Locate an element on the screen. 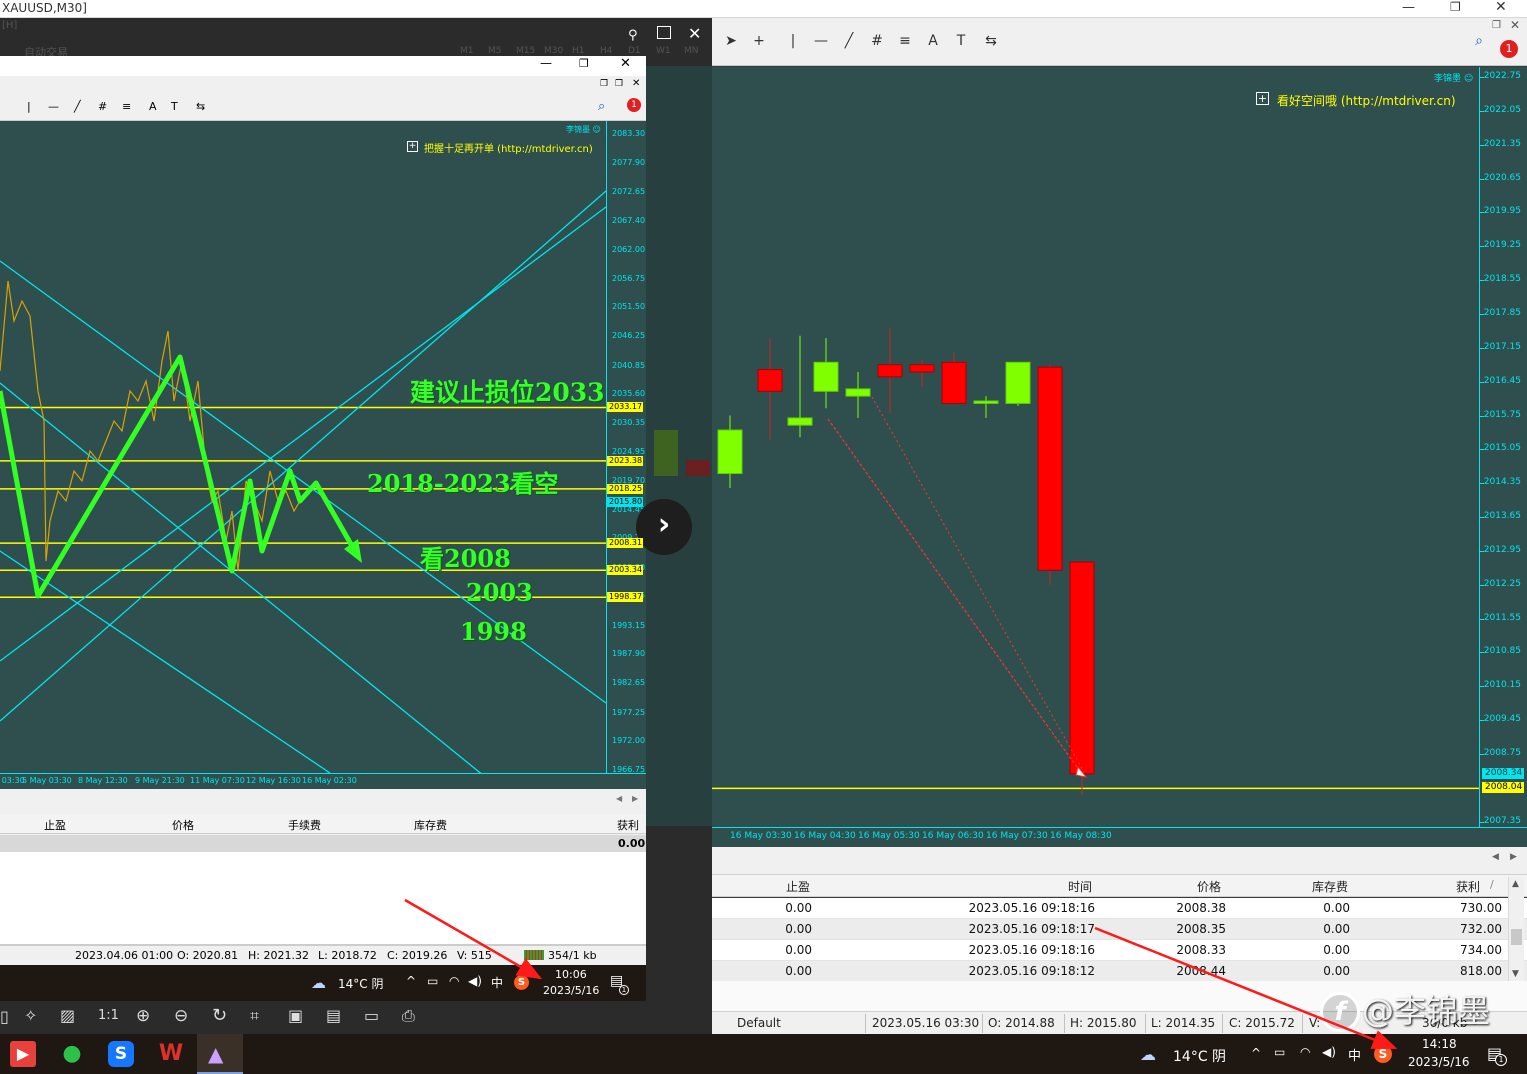 Image resolution: width=1527 pixels, height=1074 pixels. price-level-box: 2015.80 is located at coordinates (625, 502).